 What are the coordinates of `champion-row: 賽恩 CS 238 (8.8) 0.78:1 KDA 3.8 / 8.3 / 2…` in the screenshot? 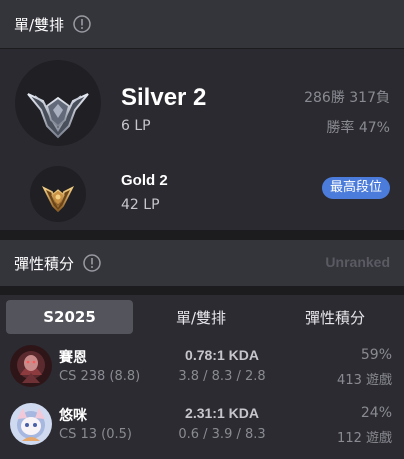 It's located at (202, 368).